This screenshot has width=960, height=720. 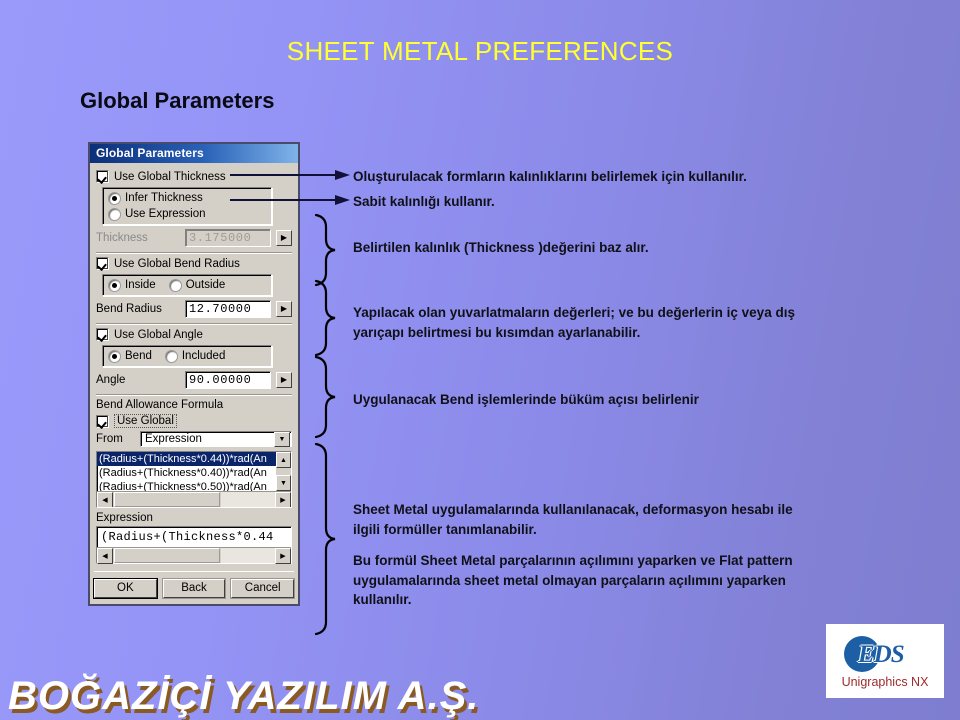 What do you see at coordinates (138, 356) in the screenshot?
I see `bend-label: Bend` at bounding box center [138, 356].